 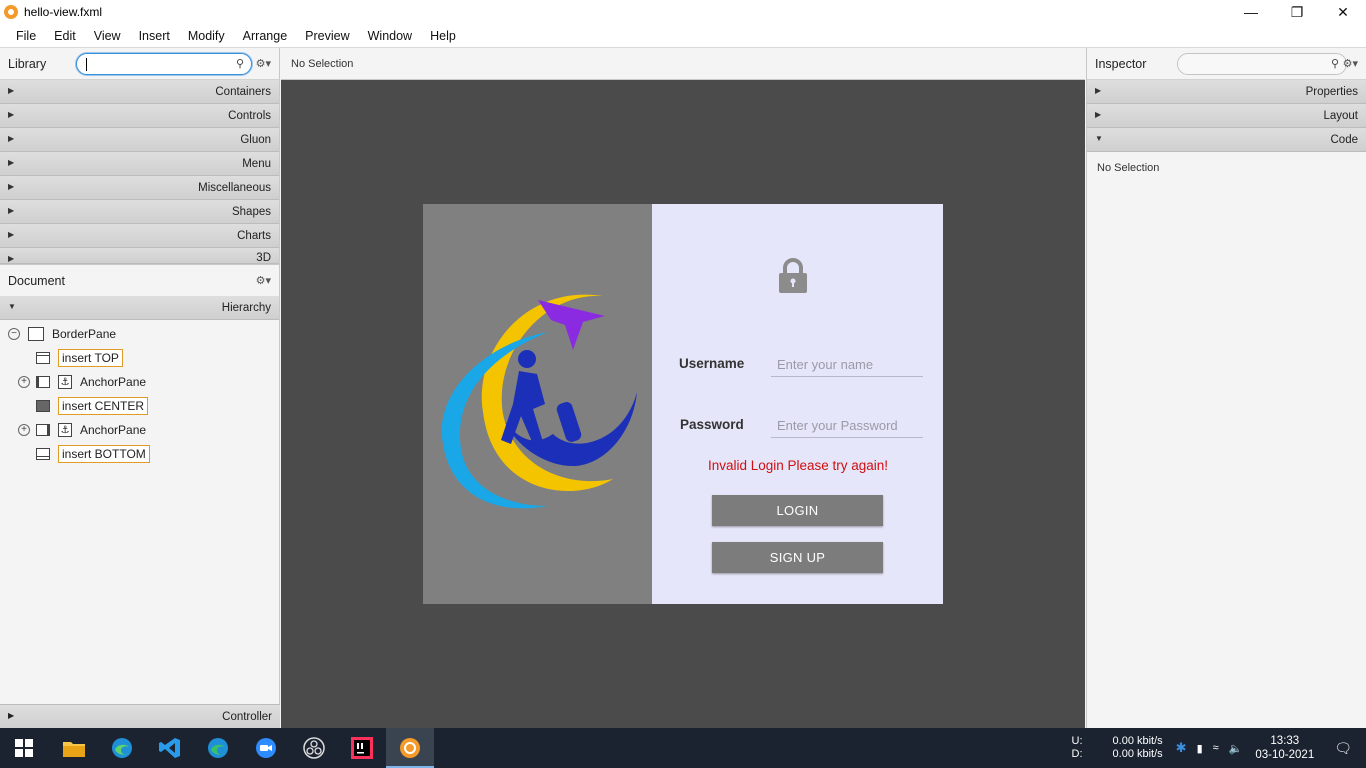 What do you see at coordinates (139, 308) in the screenshot?
I see `section-hierarchy: ▼ Hierarchy` at bounding box center [139, 308].